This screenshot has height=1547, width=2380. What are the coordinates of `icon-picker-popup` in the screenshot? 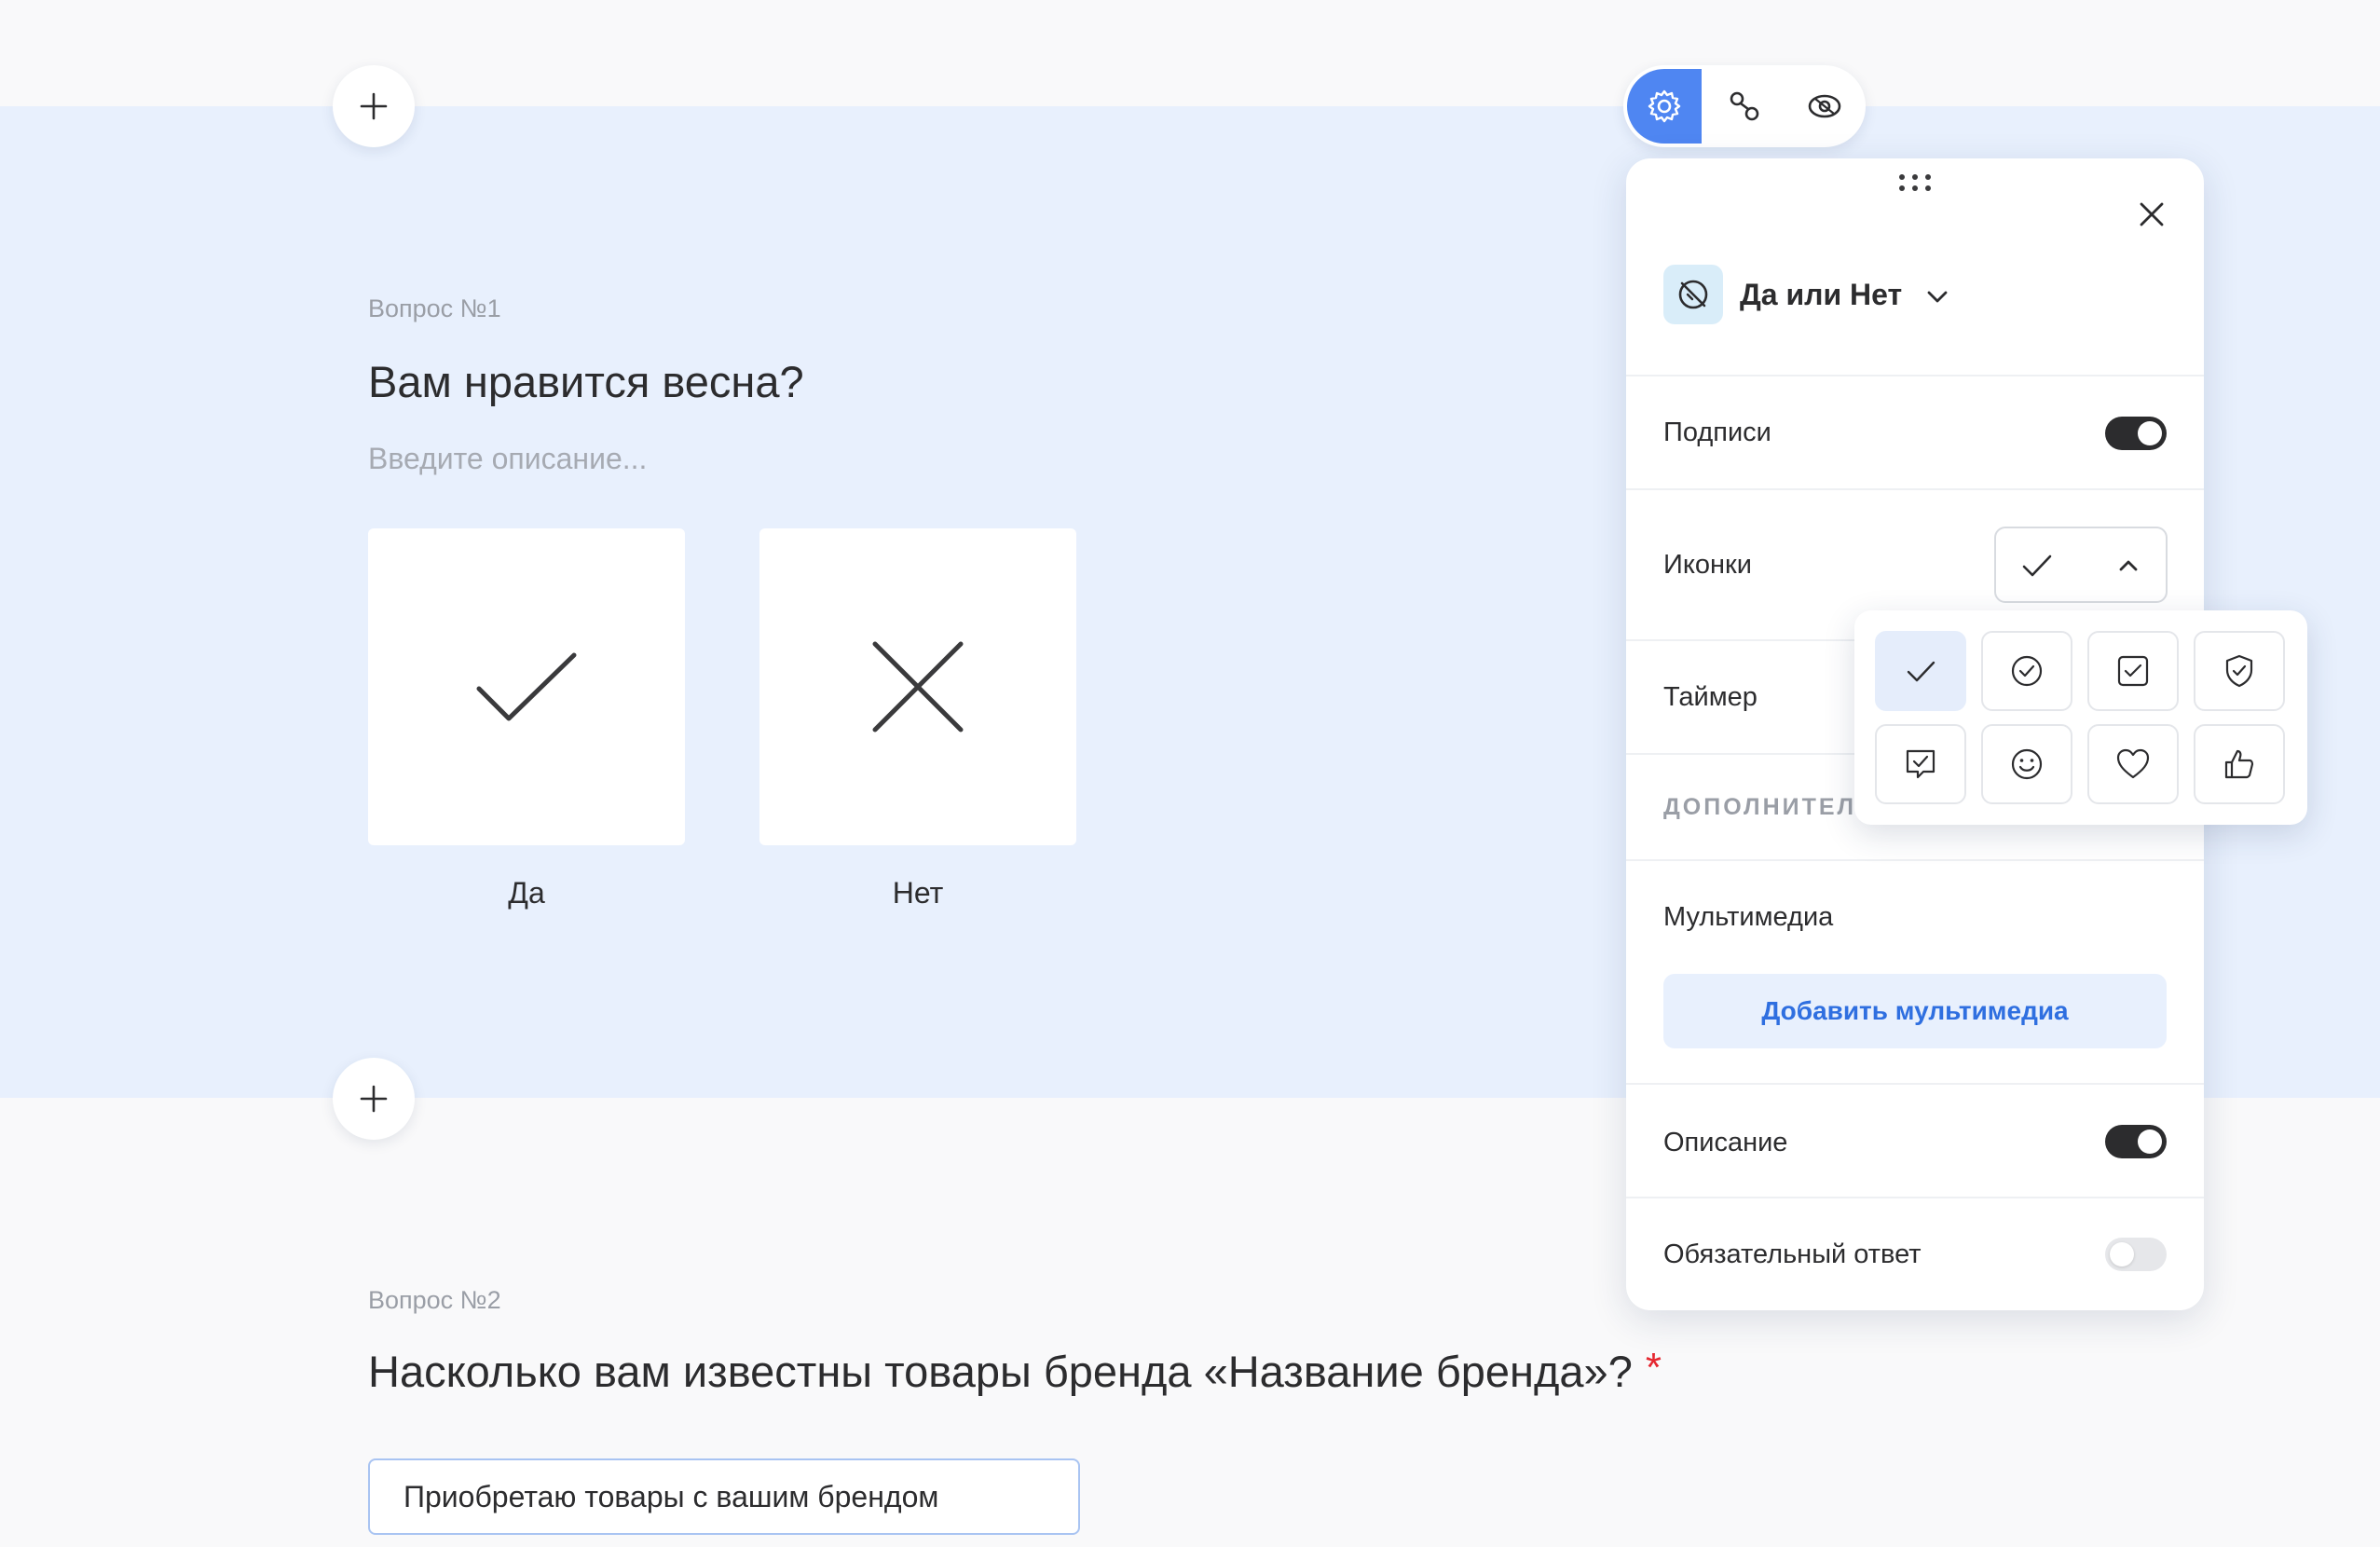 It's located at (2080, 717).